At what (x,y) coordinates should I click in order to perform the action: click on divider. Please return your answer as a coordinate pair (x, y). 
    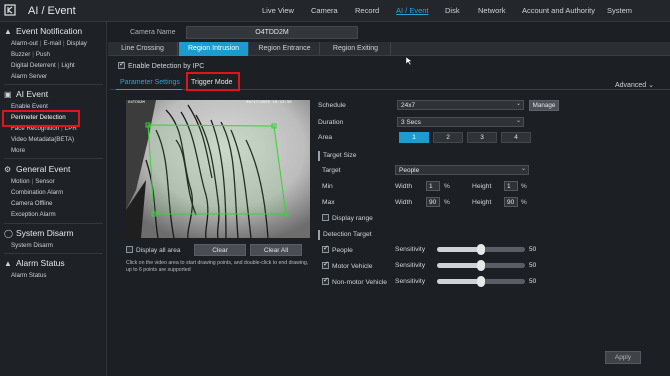
    Looking at the image, I should click on (53, 223).